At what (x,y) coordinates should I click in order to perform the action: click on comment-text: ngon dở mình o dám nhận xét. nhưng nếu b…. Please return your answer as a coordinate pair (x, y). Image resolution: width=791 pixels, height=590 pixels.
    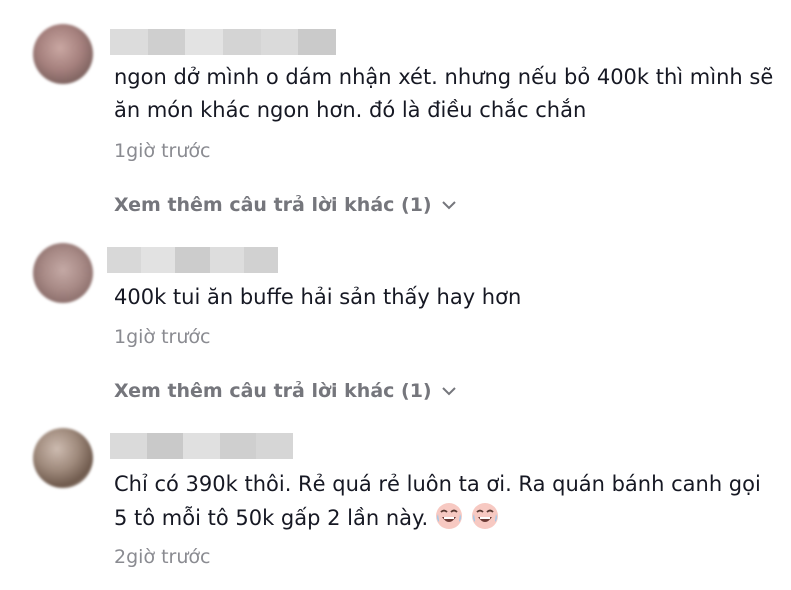
    Looking at the image, I should click on (447, 93).